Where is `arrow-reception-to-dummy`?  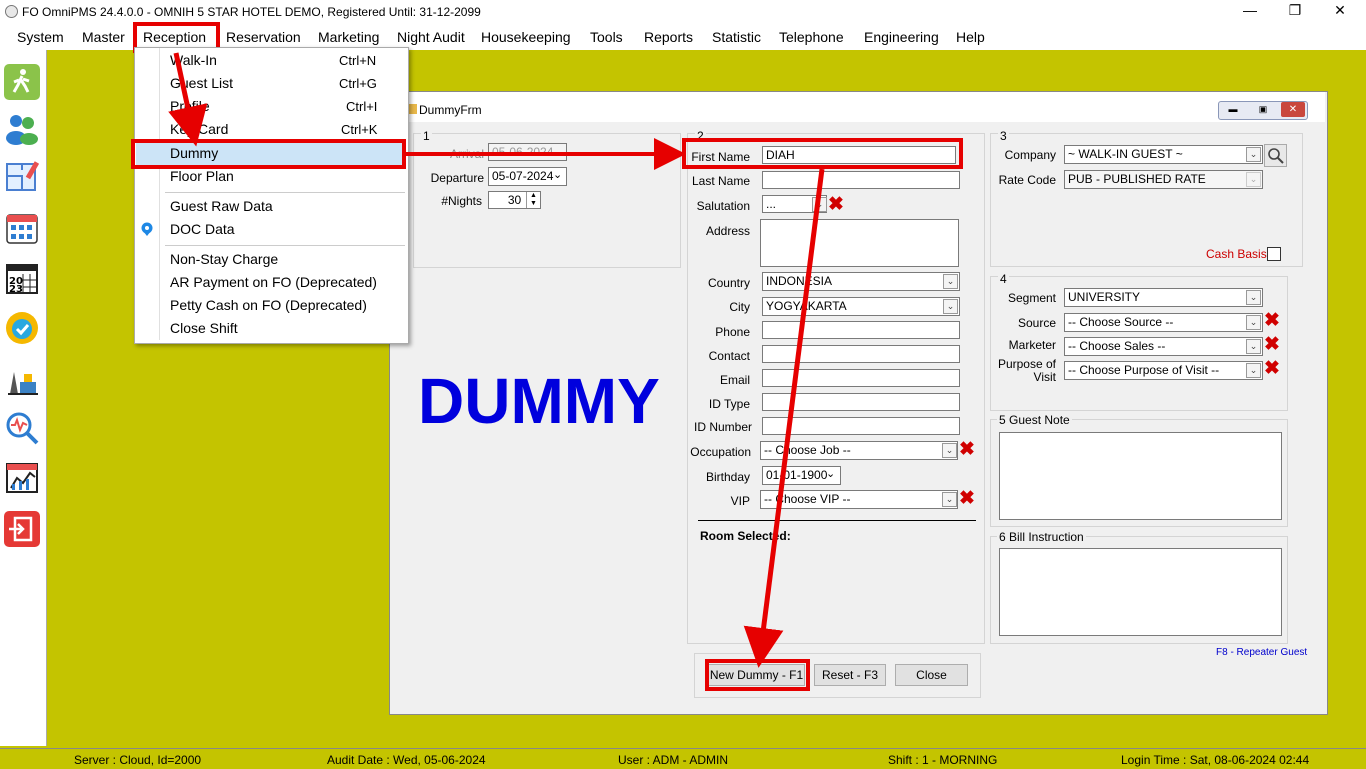
arrow-reception-to-dummy is located at coordinates (188, 99).